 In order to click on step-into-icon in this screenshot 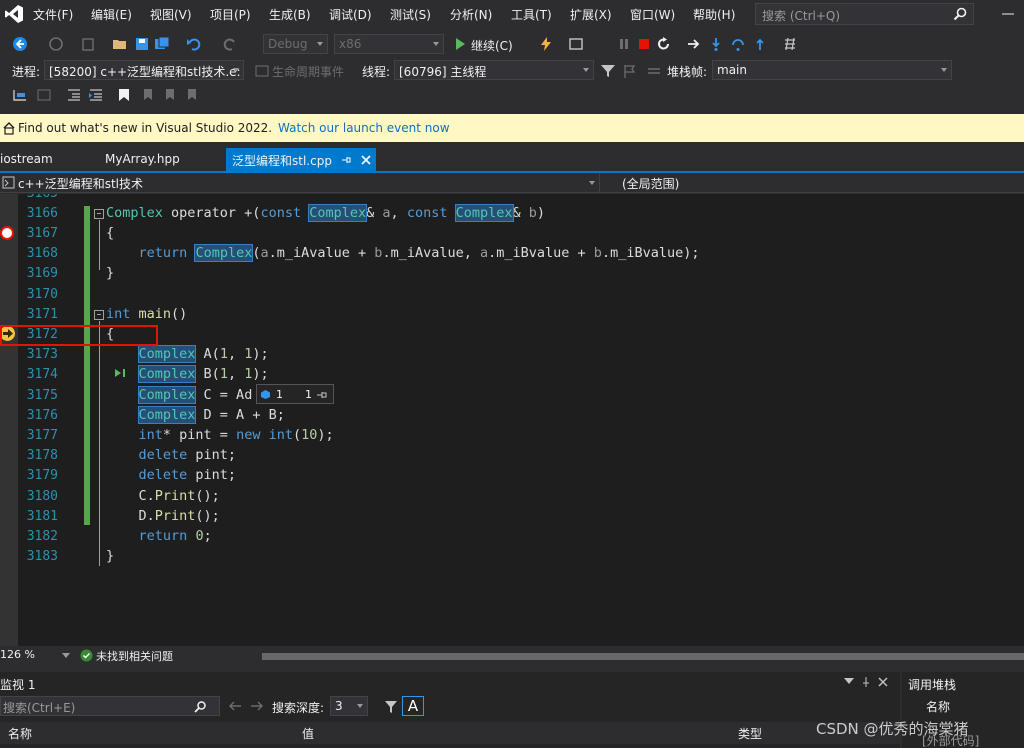, I will do `click(716, 44)`.